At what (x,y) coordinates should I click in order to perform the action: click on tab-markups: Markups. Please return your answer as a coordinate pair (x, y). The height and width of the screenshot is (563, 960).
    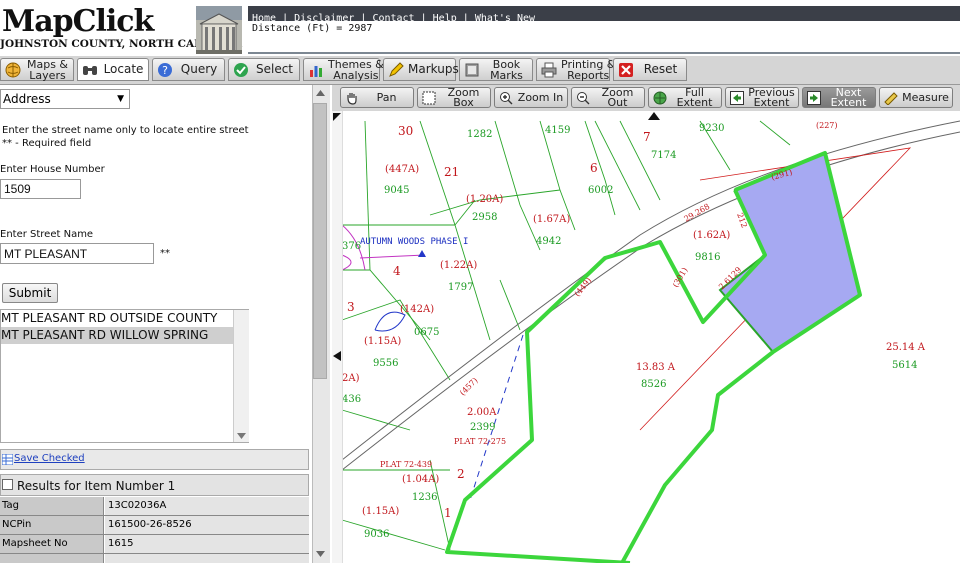
    Looking at the image, I should click on (421, 69).